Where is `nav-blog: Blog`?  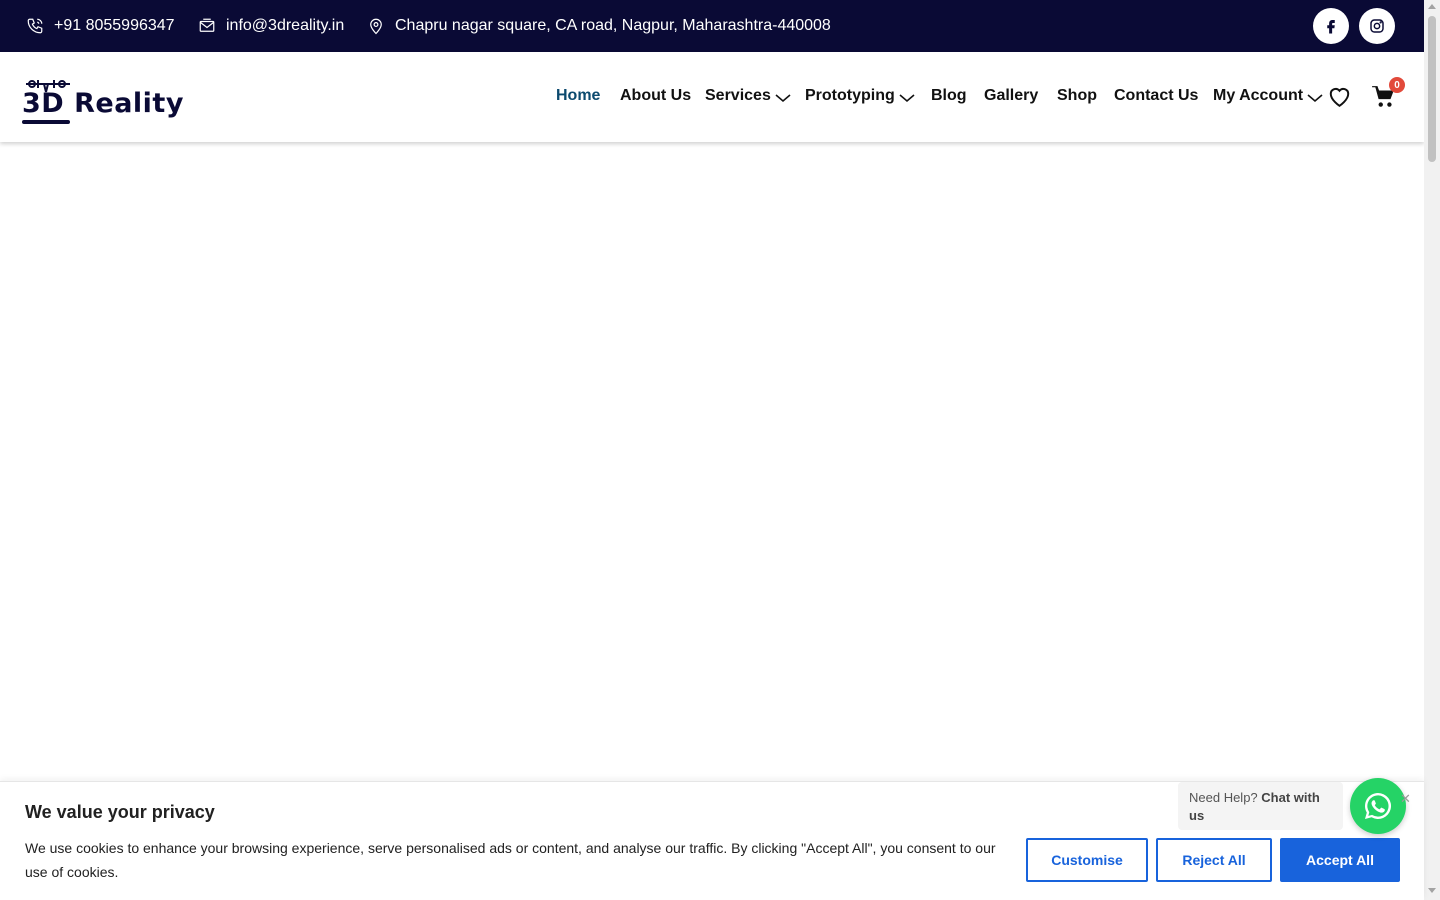
nav-blog: Blog is located at coordinates (949, 96).